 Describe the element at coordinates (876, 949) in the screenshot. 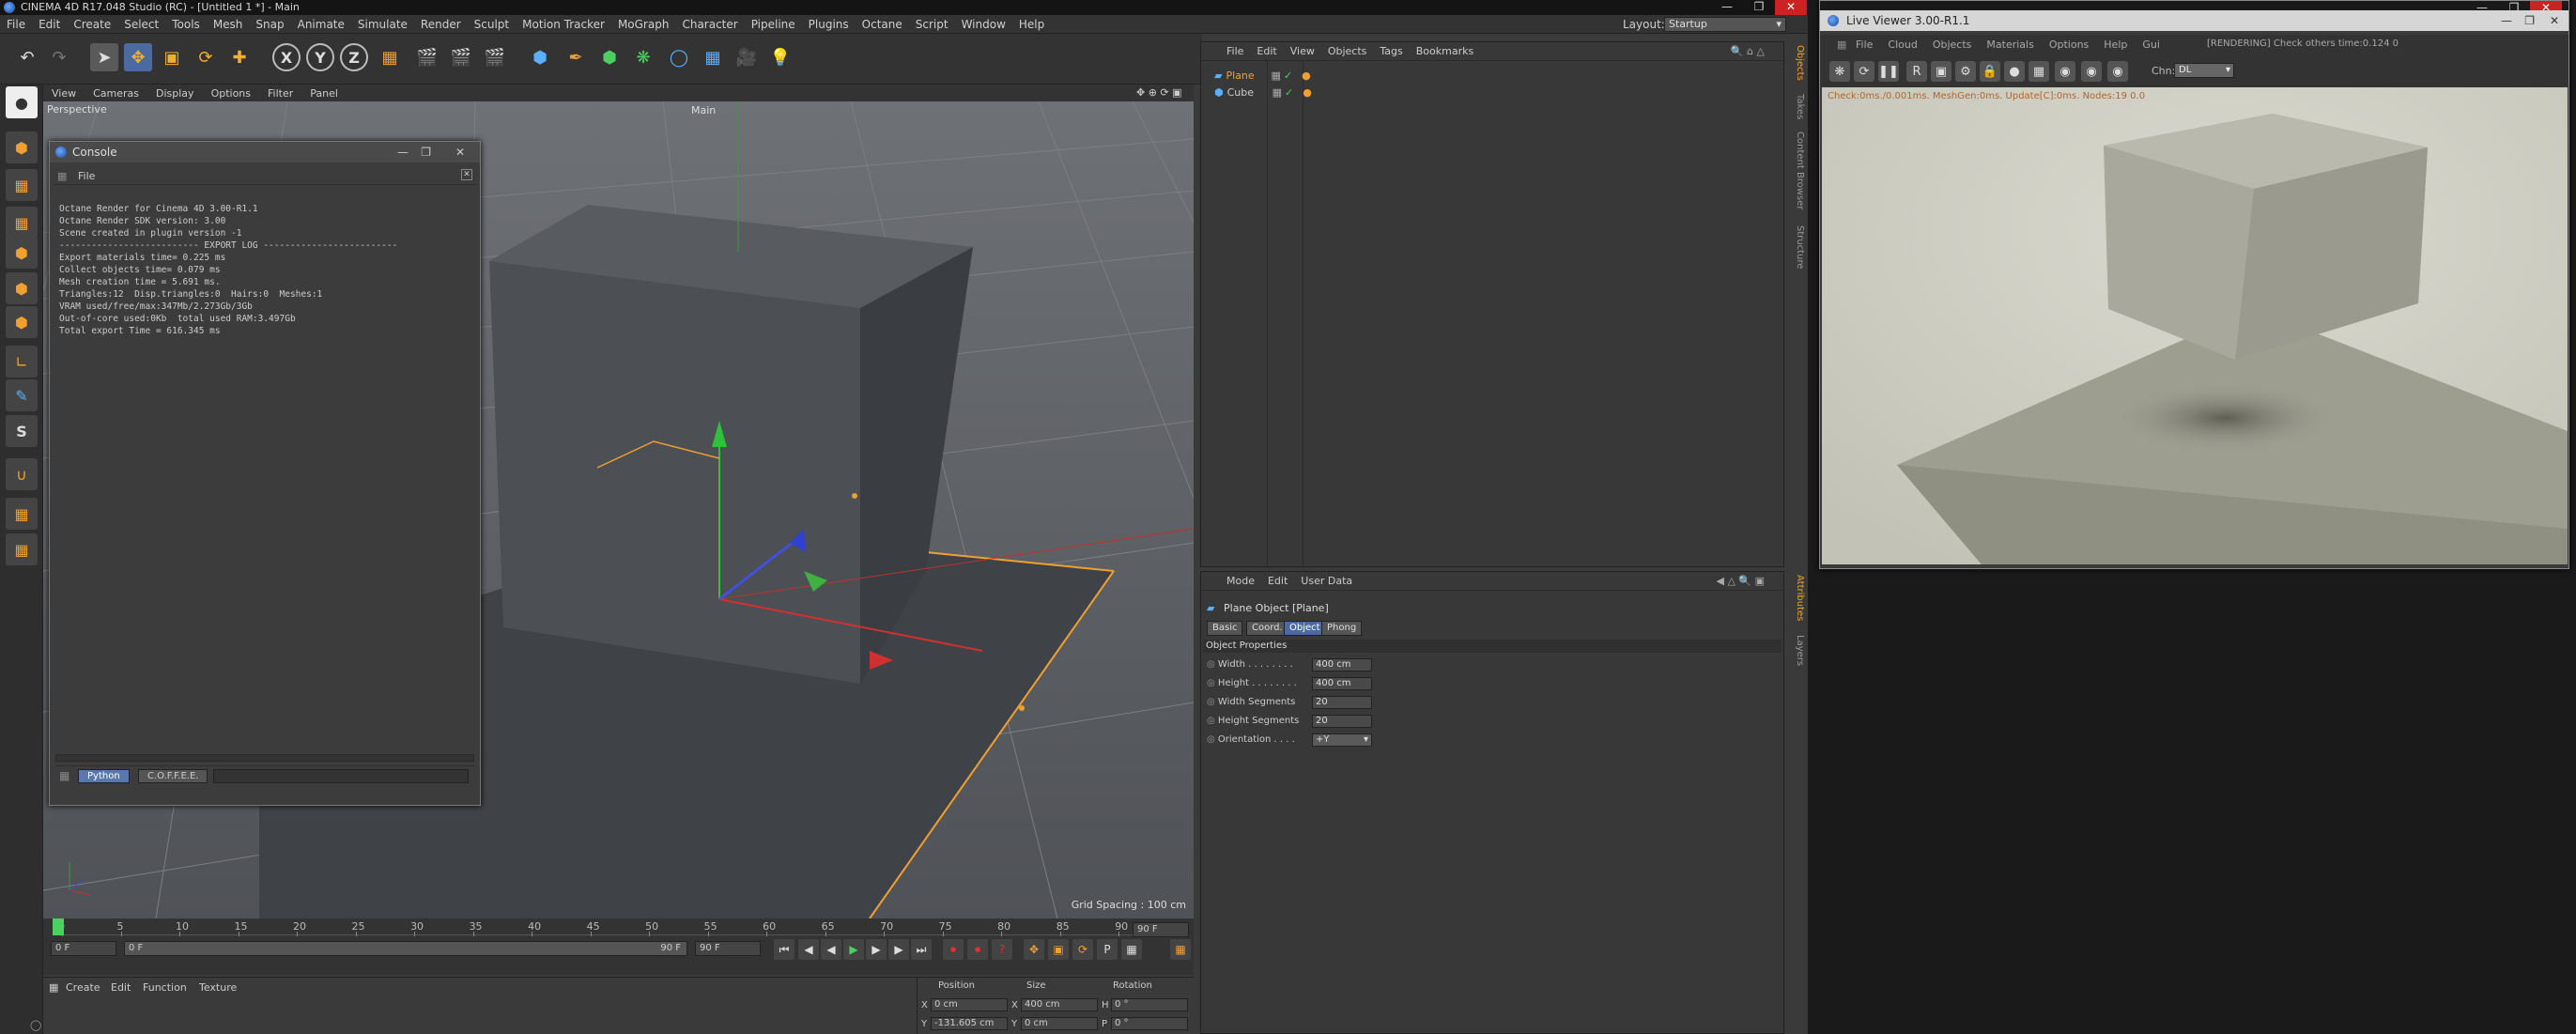

I see `next-frame-icon: ▶` at that location.